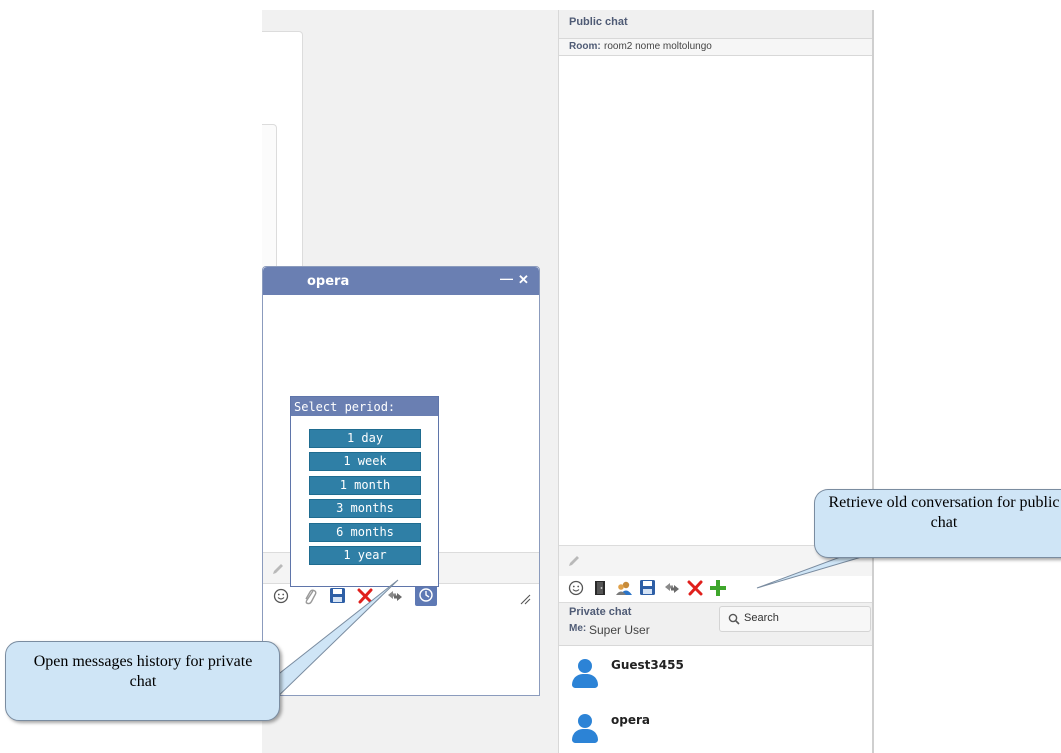 The image size is (1061, 753). What do you see at coordinates (143, 671) in the screenshot?
I see `private-history-callout-text: Open messages history for private chat` at bounding box center [143, 671].